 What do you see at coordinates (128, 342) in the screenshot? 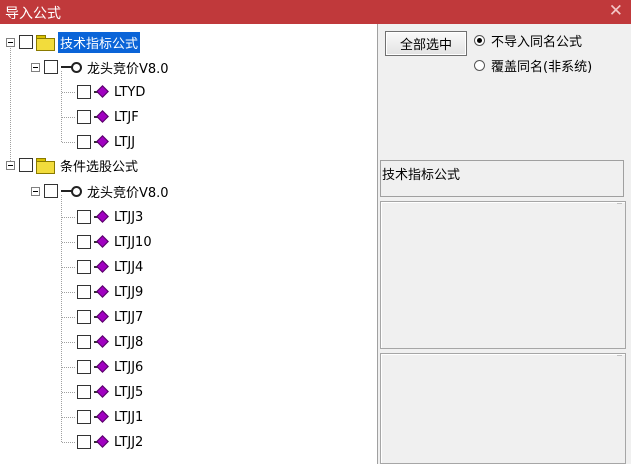
I see `formula-name: LTJJ8` at bounding box center [128, 342].